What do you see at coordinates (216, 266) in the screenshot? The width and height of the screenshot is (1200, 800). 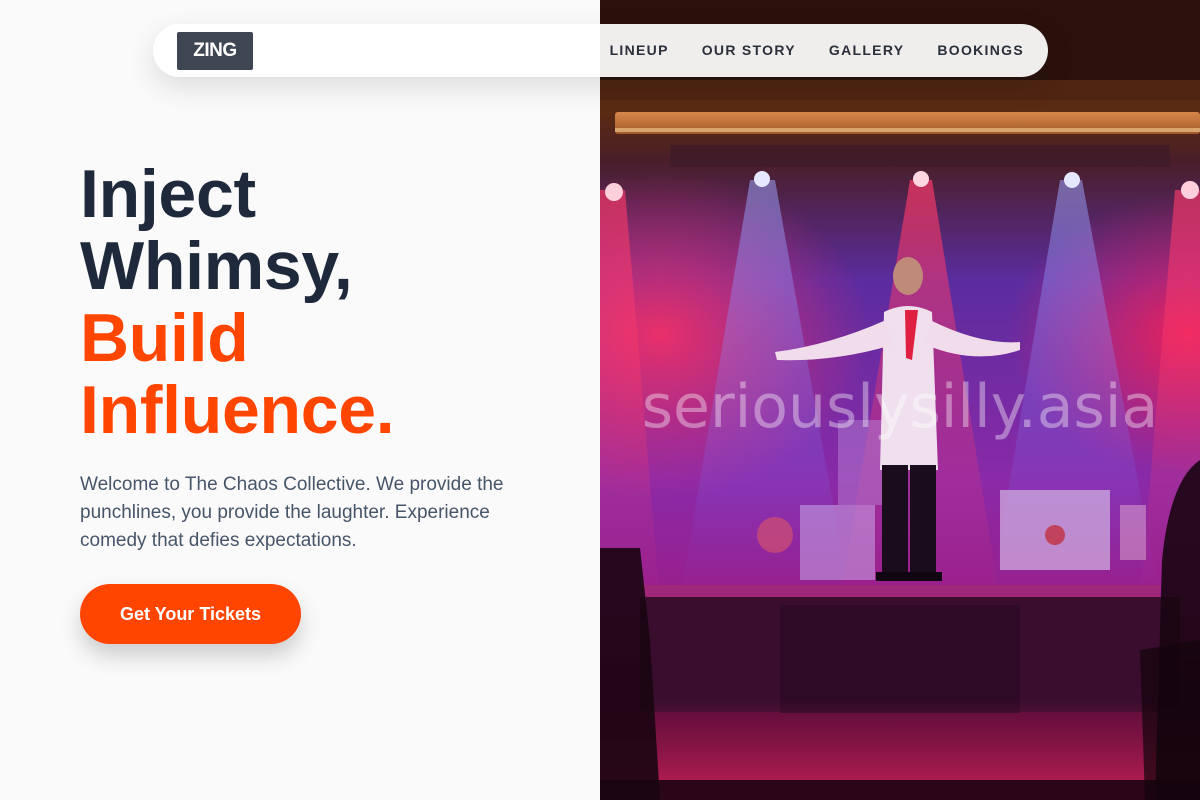 I see `headline-line-2: Whimsy,` at bounding box center [216, 266].